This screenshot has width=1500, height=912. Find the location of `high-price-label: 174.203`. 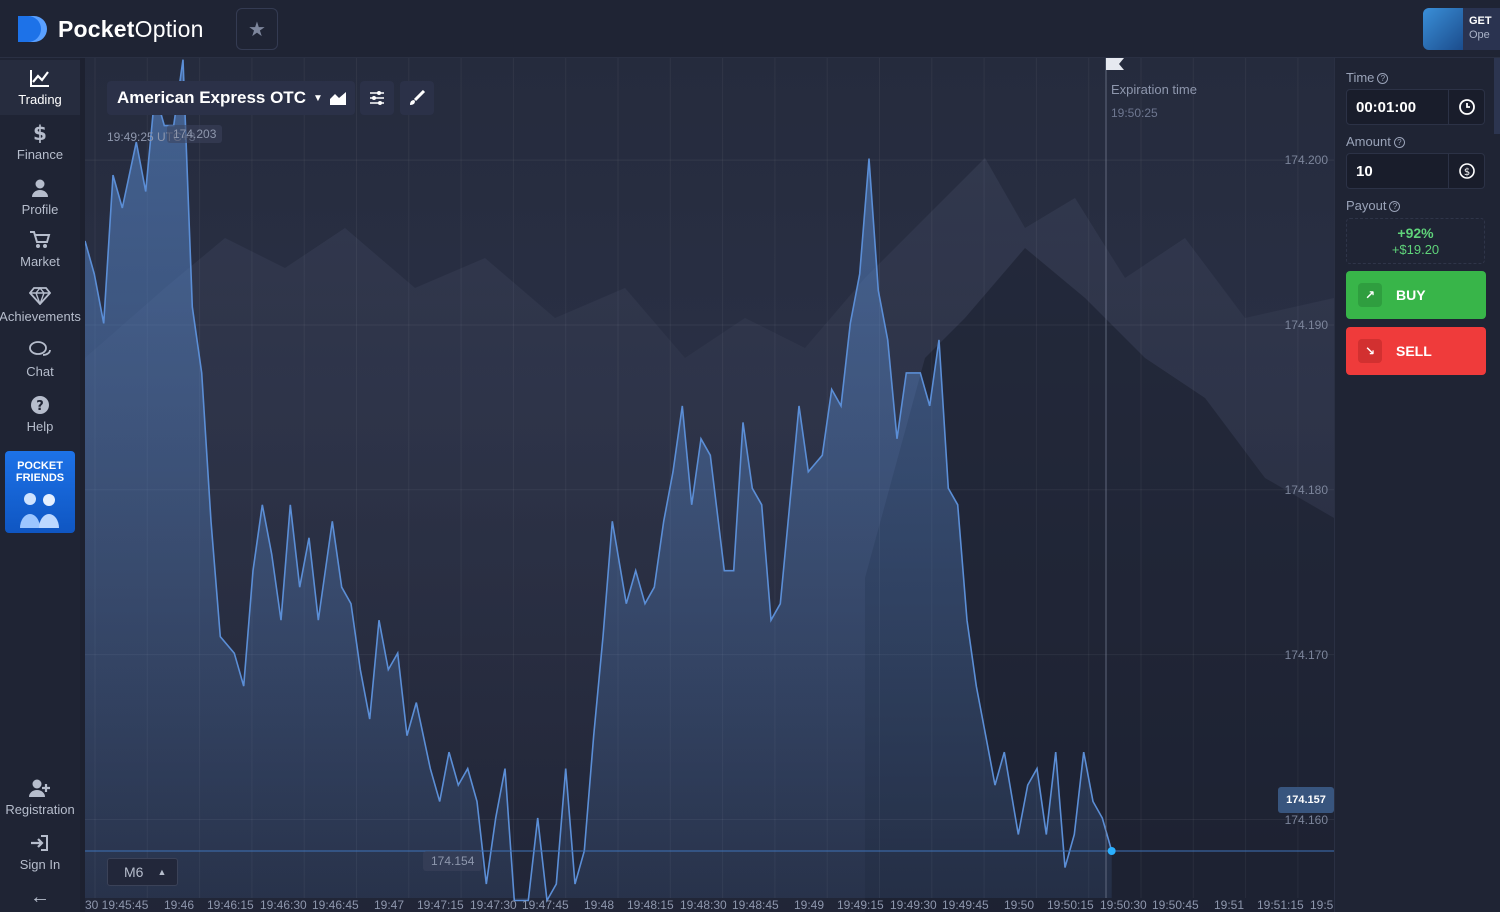

high-price-label: 174.203 is located at coordinates (195, 134).